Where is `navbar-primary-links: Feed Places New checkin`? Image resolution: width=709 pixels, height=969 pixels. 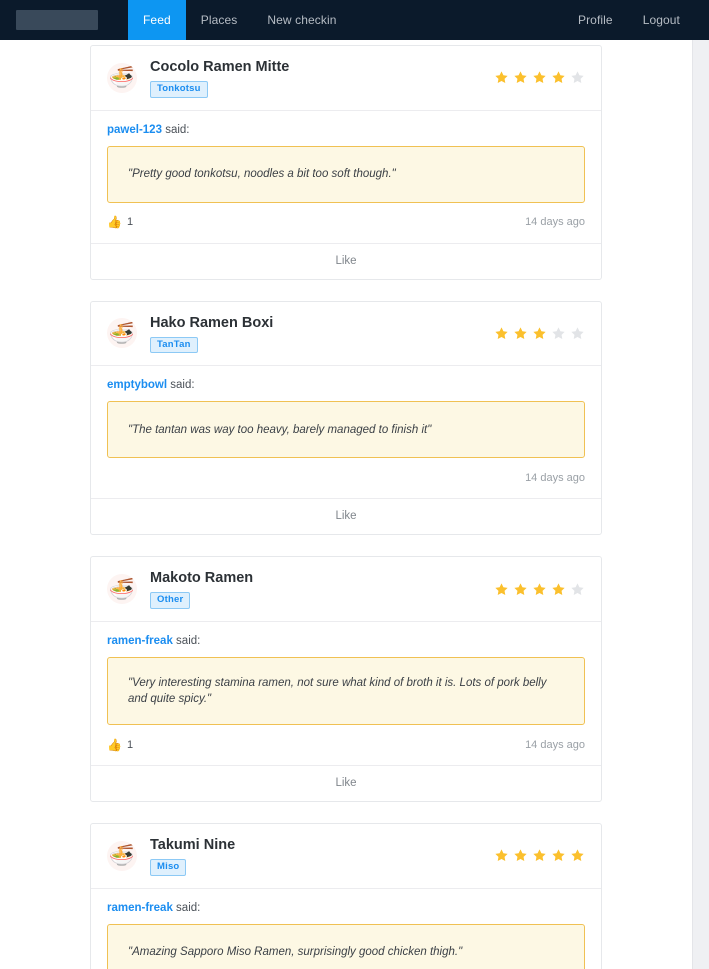
navbar-primary-links: Feed Places New checkin is located at coordinates (240, 20).